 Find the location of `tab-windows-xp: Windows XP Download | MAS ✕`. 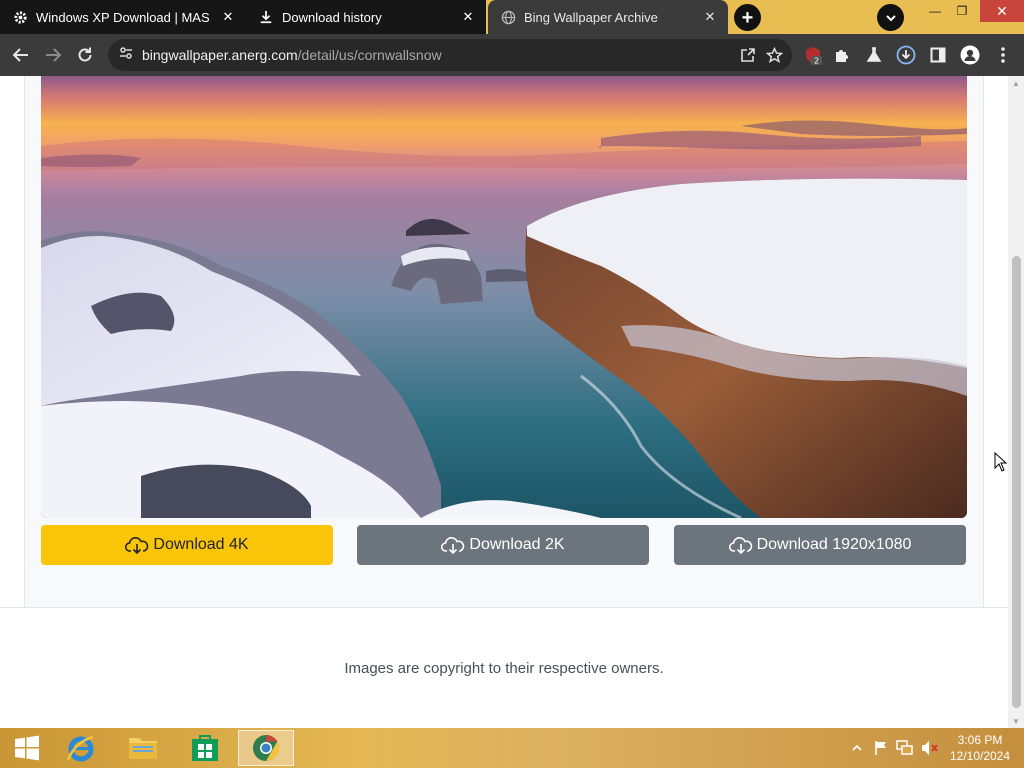

tab-windows-xp: Windows XP Download | MAS ✕ is located at coordinates (123, 17).